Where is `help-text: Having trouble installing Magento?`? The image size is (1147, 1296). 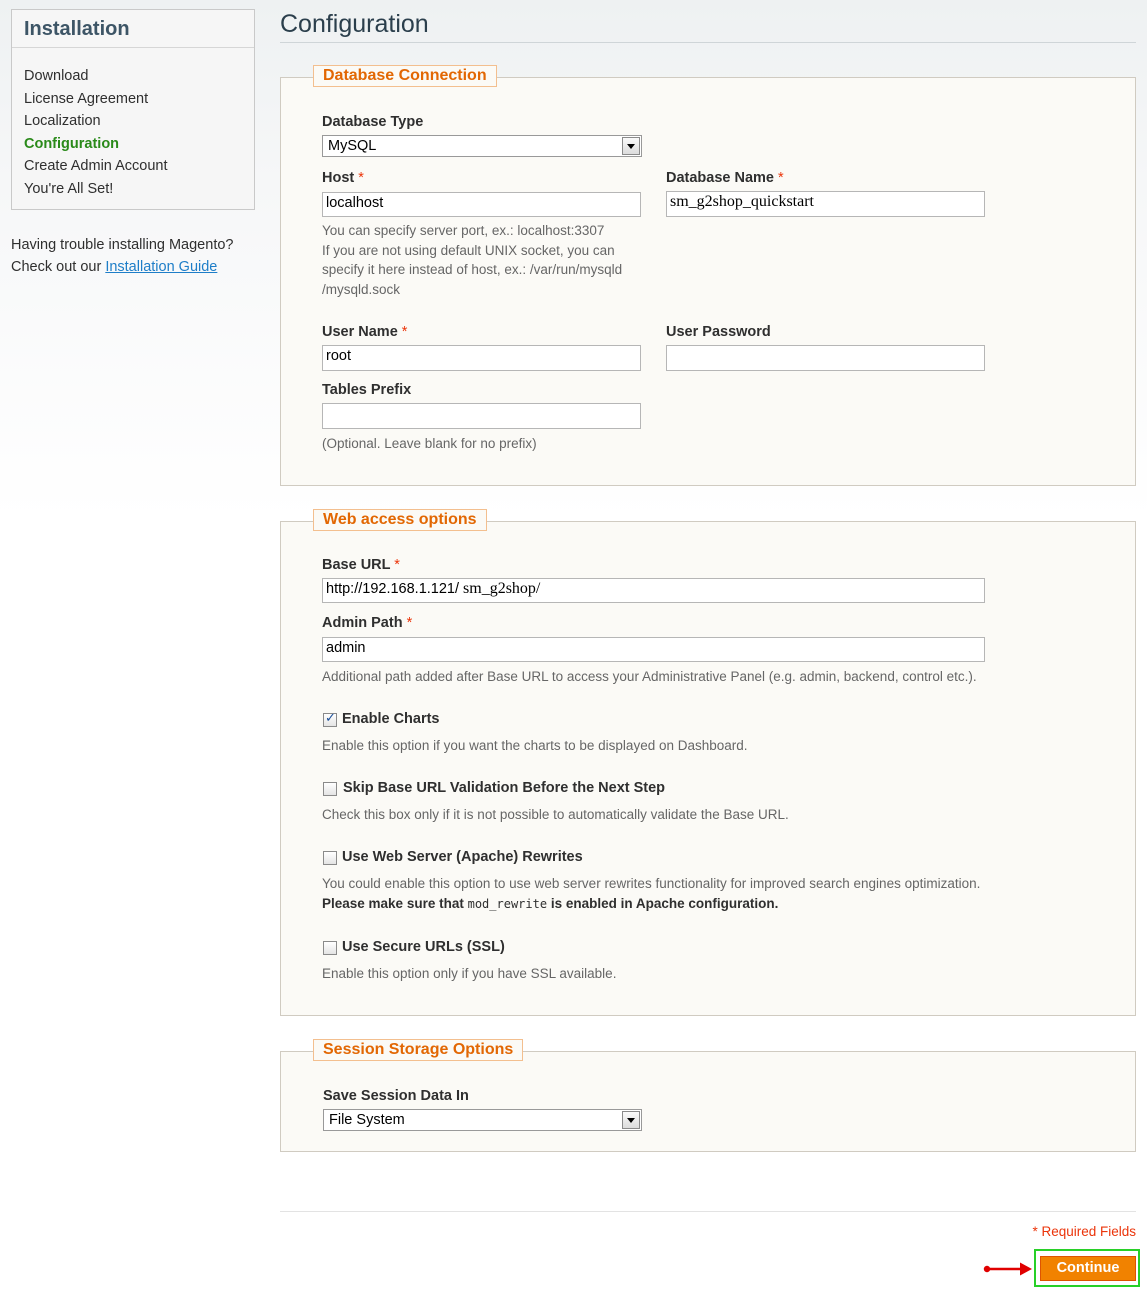
help-text: Having trouble installing Magento? is located at coordinates (122, 245).